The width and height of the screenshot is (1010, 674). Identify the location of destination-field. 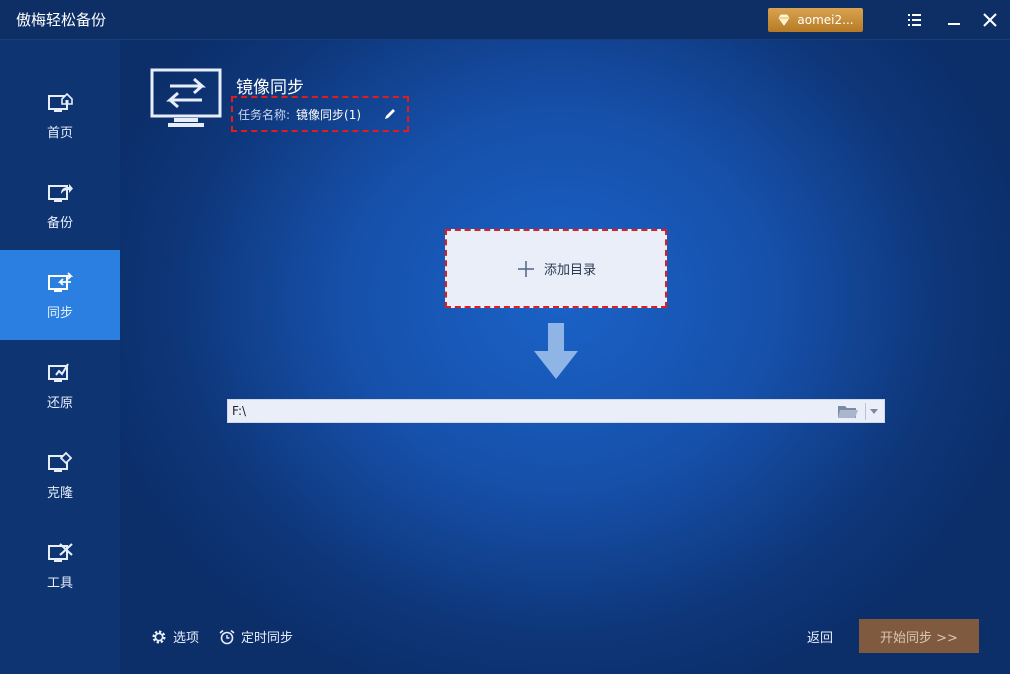
(556, 411).